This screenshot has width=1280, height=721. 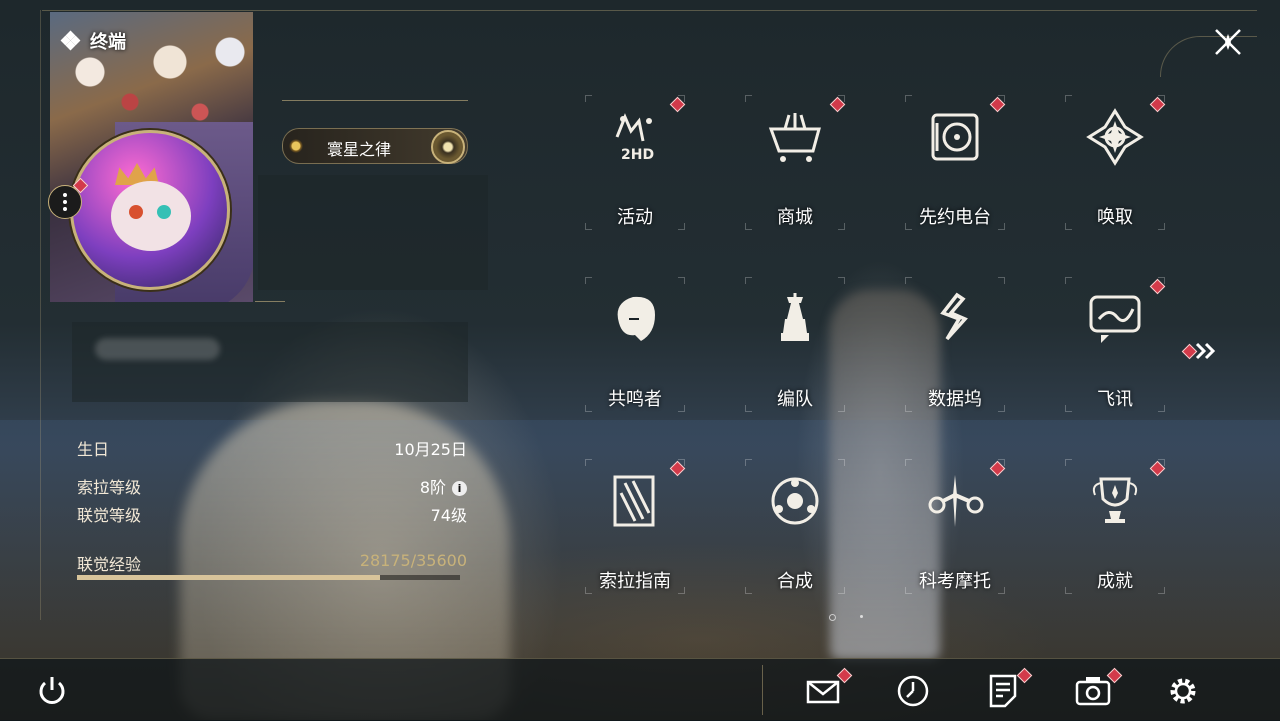 I want to click on menu-tile-label: 编队, so click(x=795, y=399).